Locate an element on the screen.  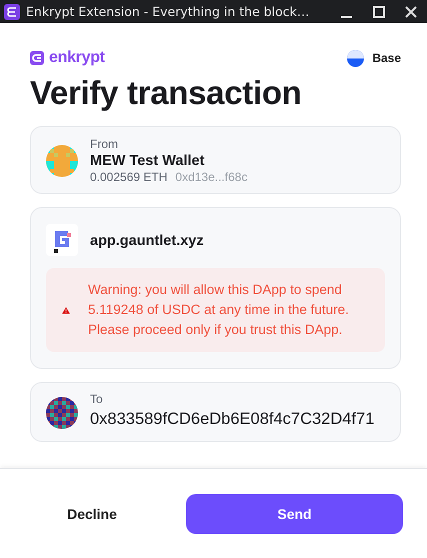
recipient-address: 0x833589fCD6eDb6E08f4c7C32D4f71 is located at coordinates (232, 419).